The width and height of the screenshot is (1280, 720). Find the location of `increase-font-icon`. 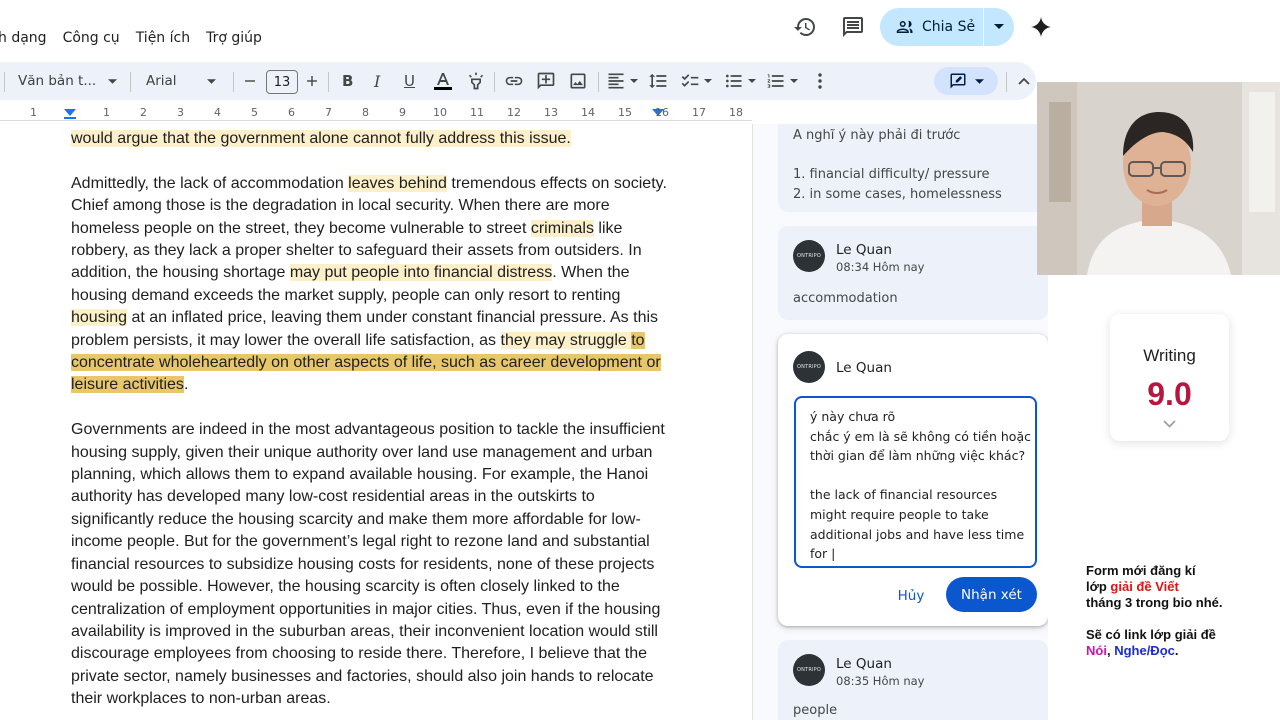

increase-font-icon is located at coordinates (312, 81).